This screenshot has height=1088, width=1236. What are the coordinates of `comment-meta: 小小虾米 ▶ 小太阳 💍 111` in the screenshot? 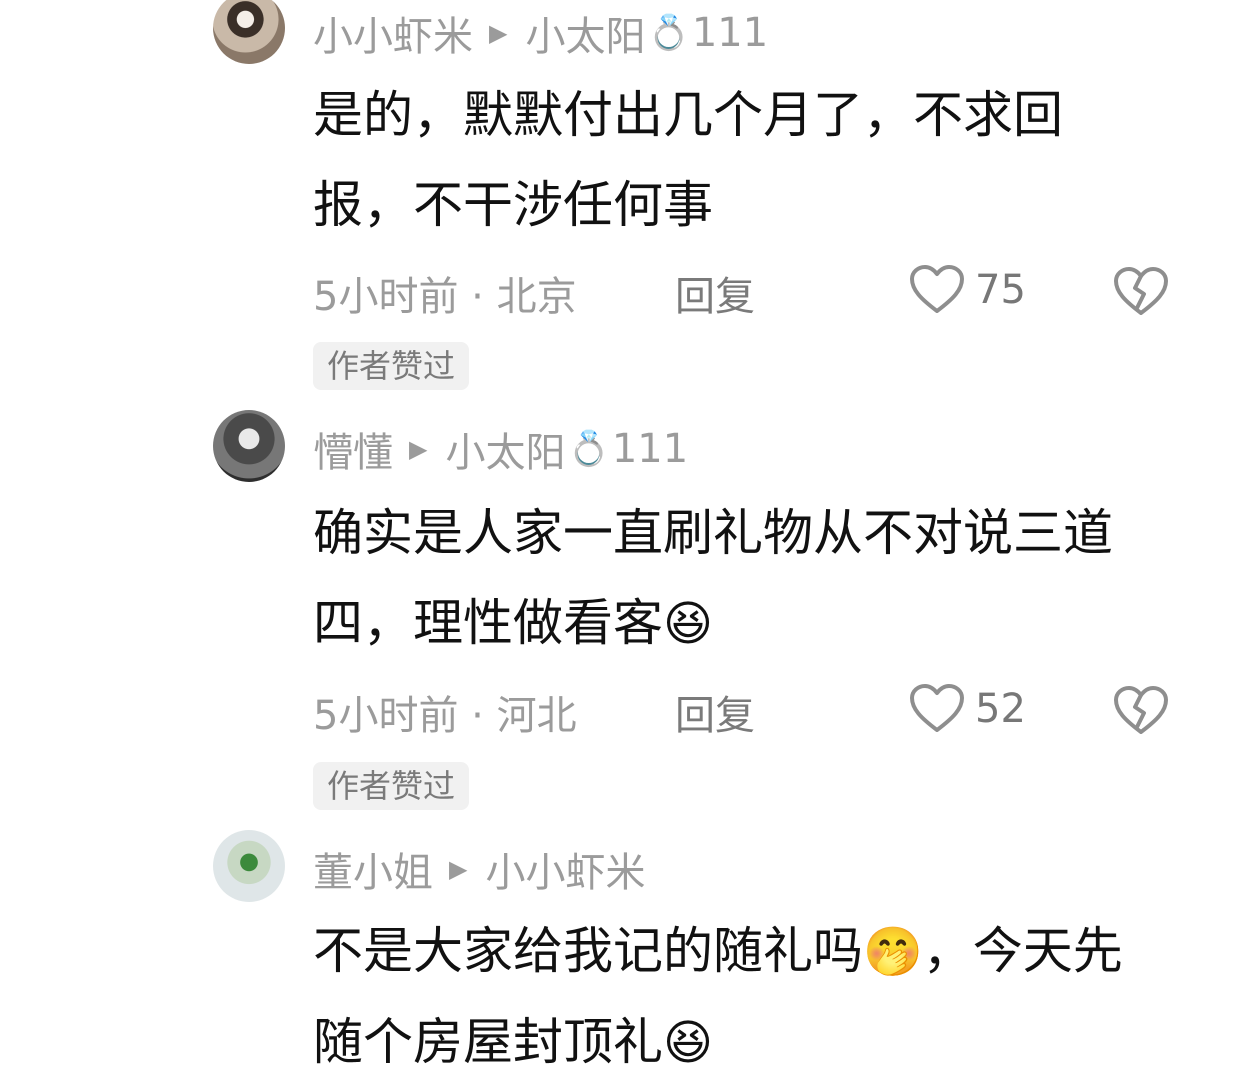 It's located at (540, 33).